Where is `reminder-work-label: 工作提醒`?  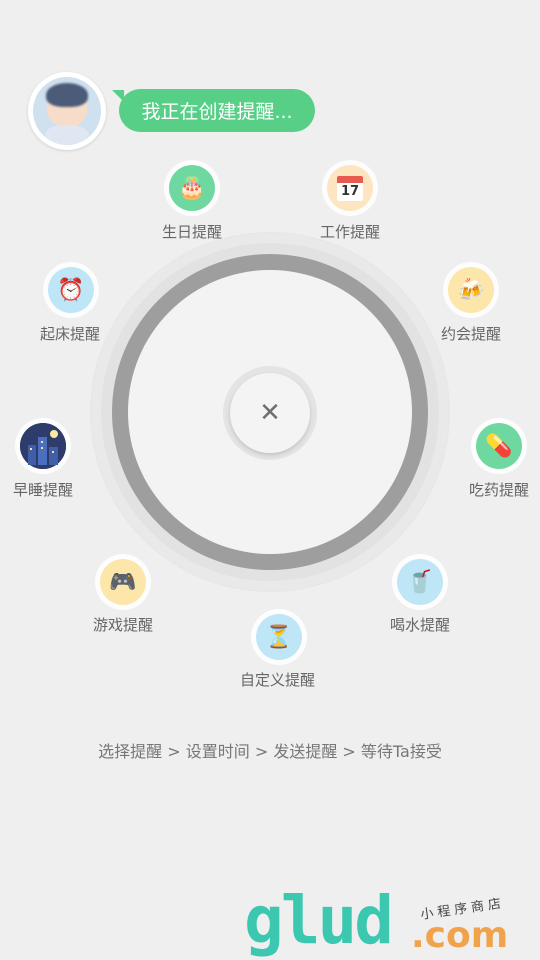
reminder-work-label: 工作提醒 is located at coordinates (350, 232).